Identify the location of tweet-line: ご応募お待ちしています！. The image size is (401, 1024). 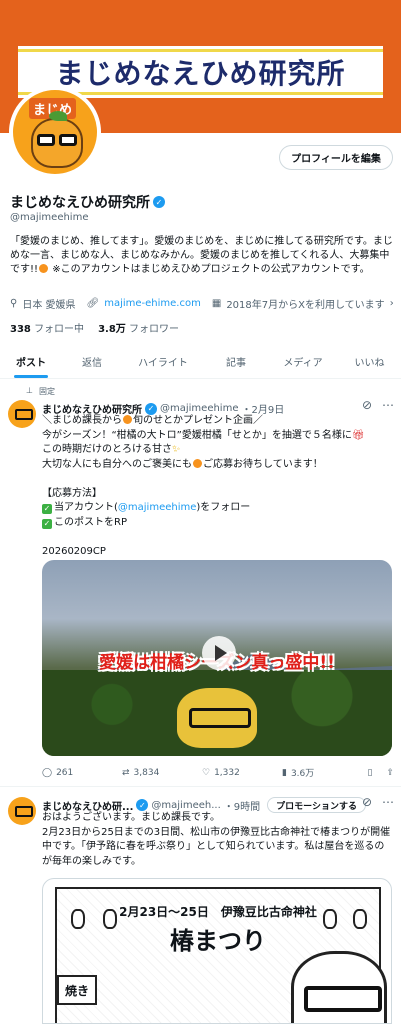
(263, 464).